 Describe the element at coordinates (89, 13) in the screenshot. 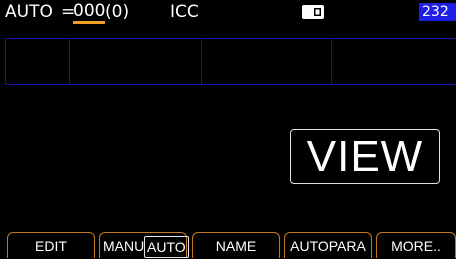

I see `auto-sequence-number: 000` at that location.